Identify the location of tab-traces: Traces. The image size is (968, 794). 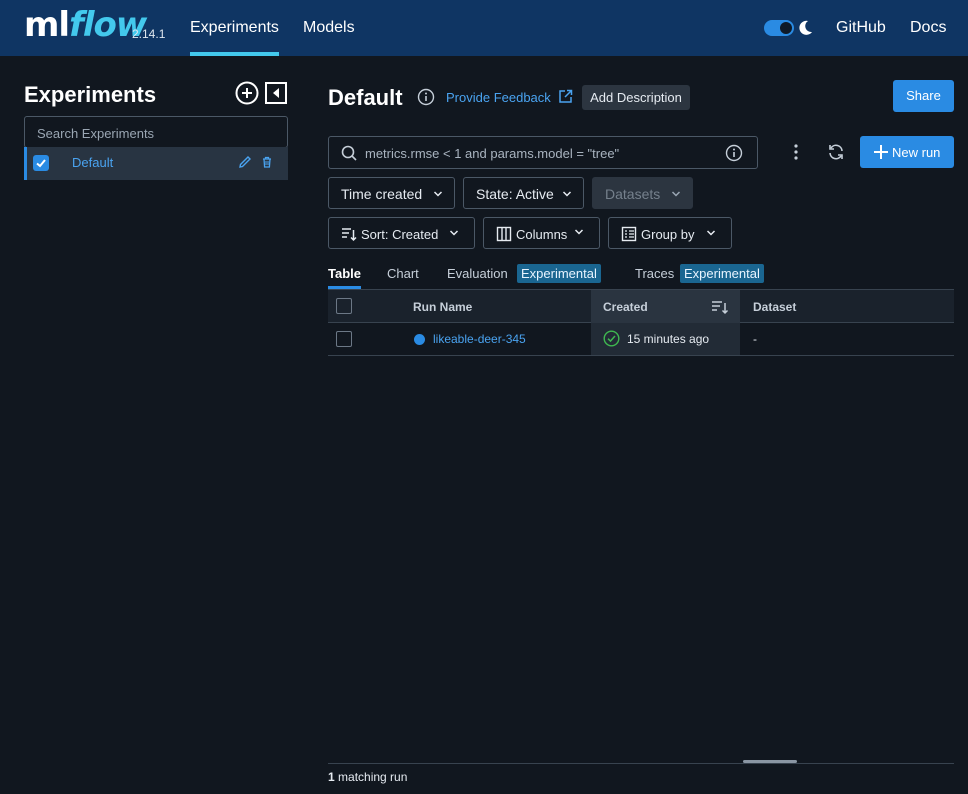
(654, 273).